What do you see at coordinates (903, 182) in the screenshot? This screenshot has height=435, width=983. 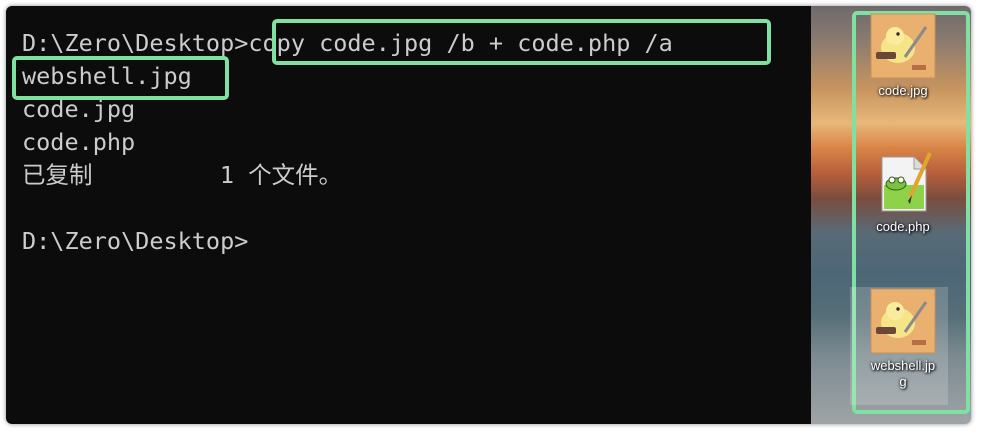 I see `notepad-plus-plus-file-icon` at bounding box center [903, 182].